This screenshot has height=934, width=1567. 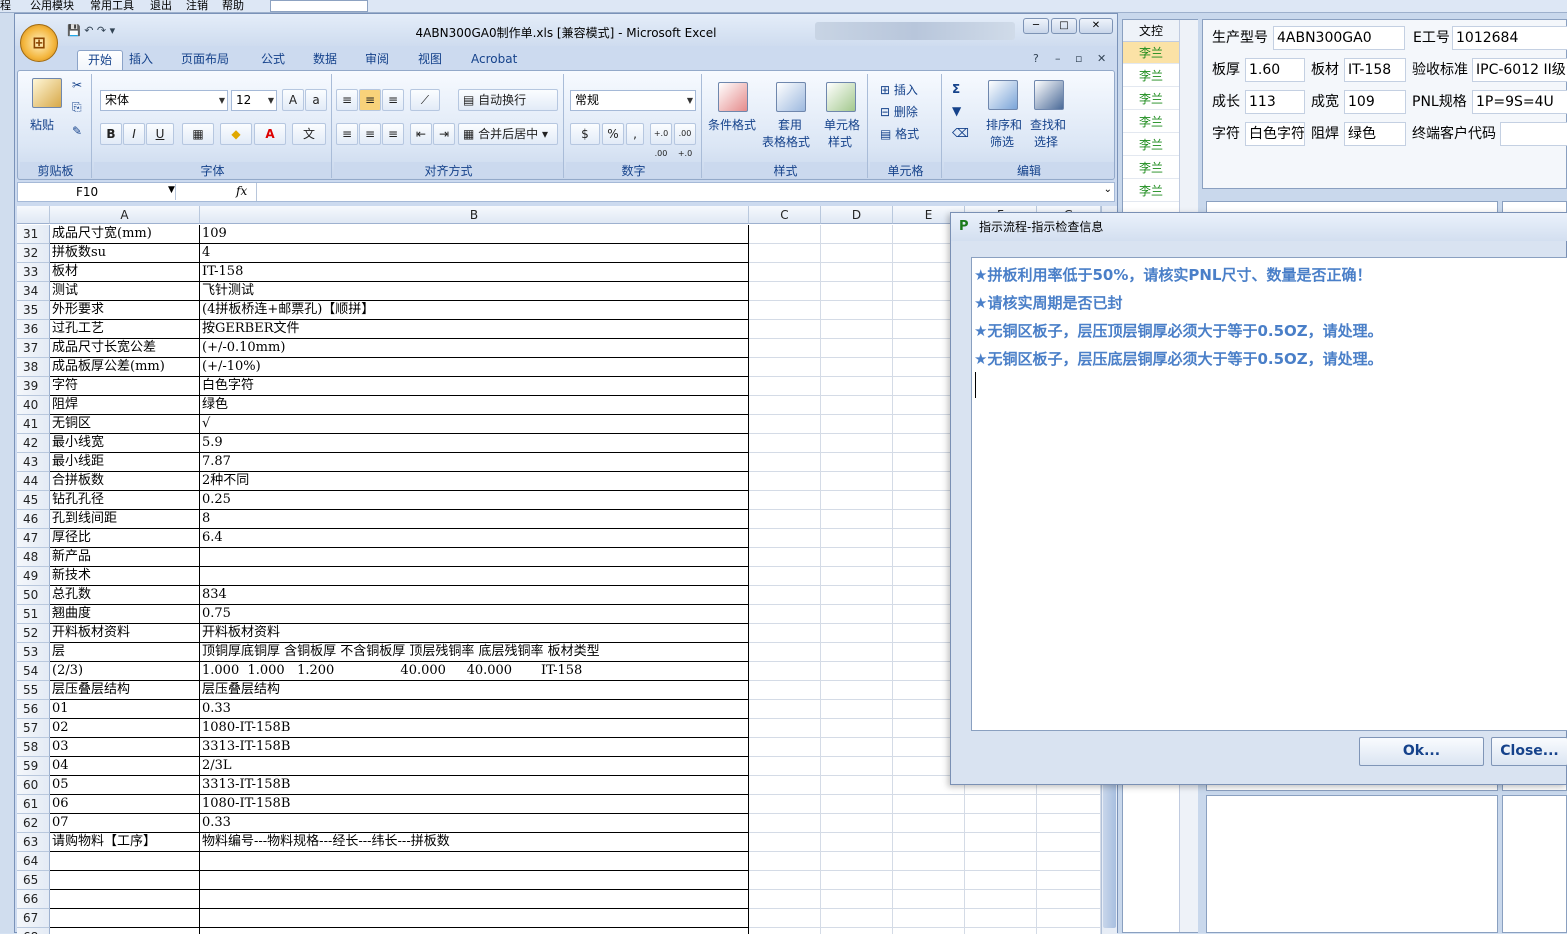 What do you see at coordinates (1064, 26) in the screenshot?
I see `maximize-button: □` at bounding box center [1064, 26].